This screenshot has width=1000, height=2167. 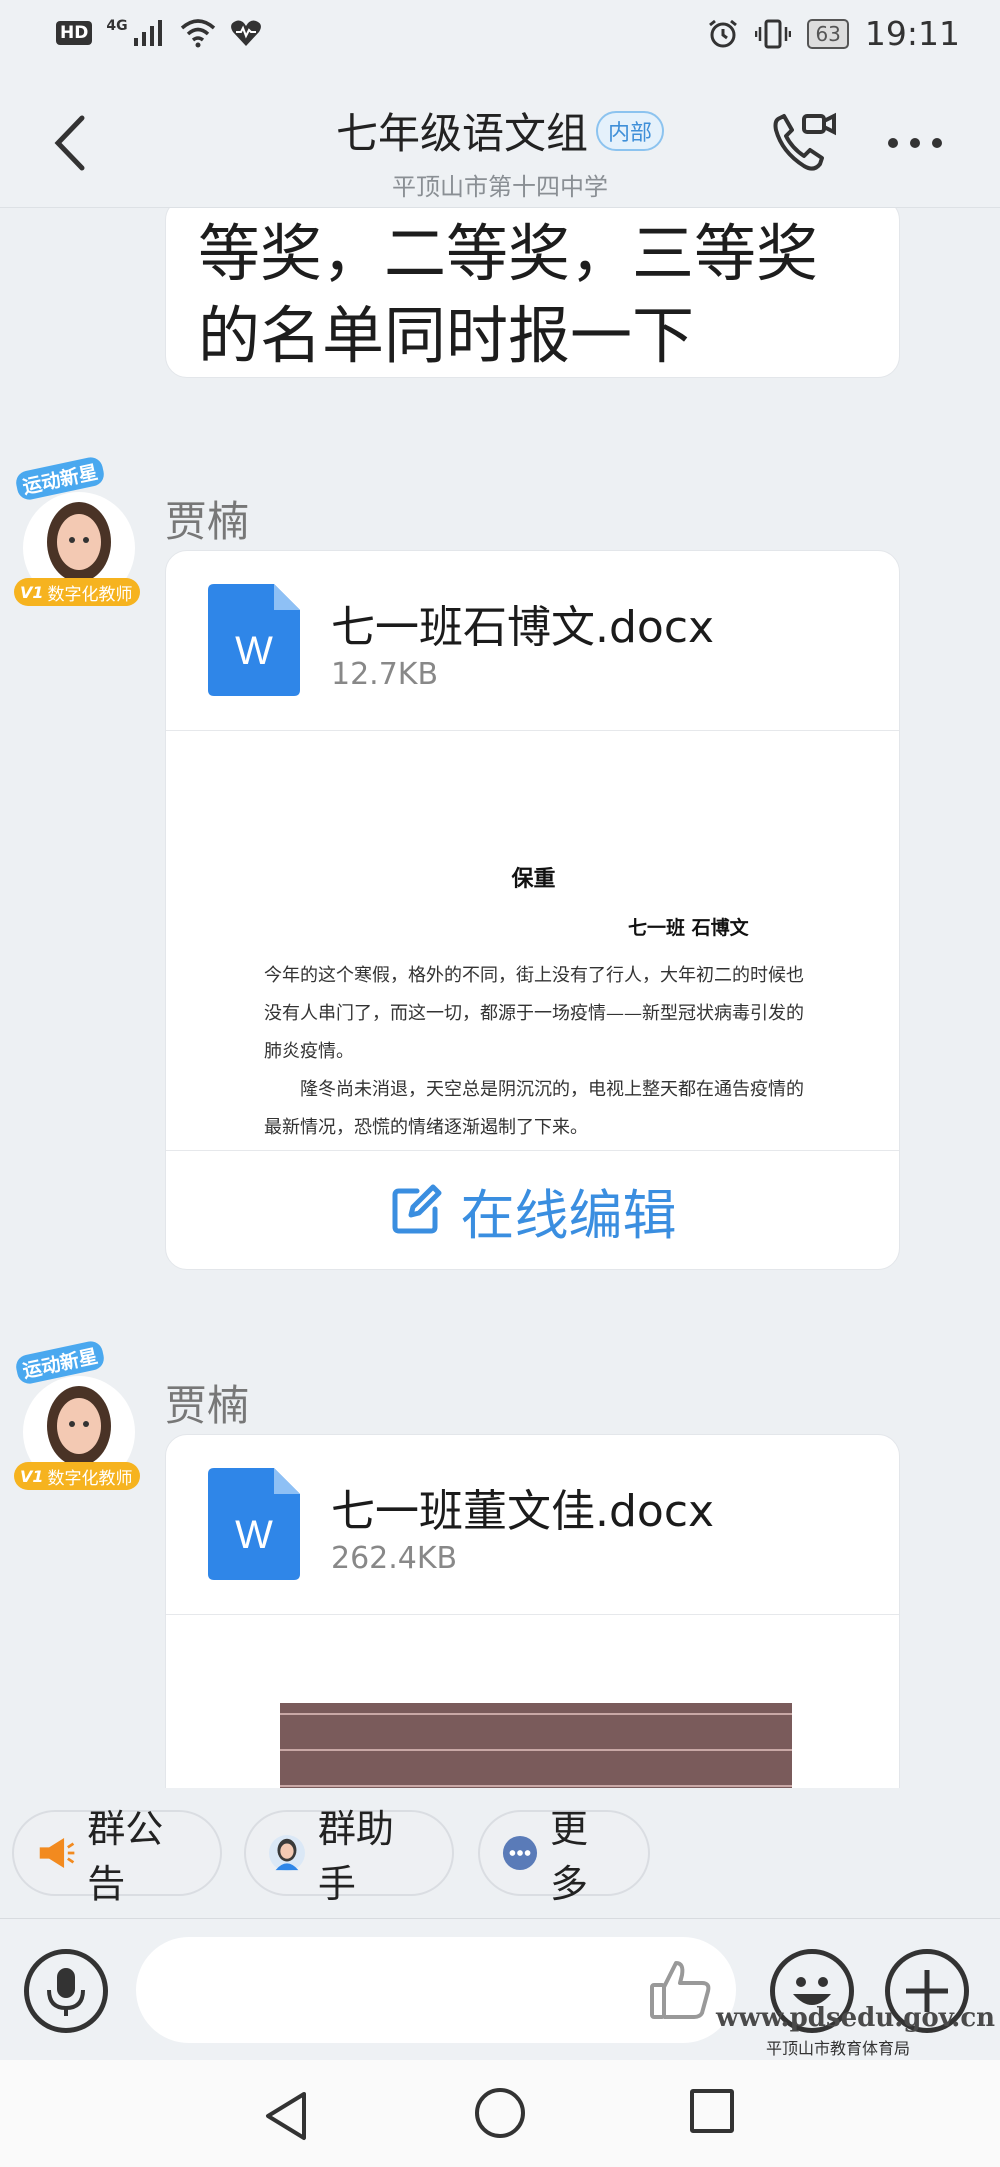 I want to click on status-bar: HD 4G 63 19:11, so click(x=500, y=39).